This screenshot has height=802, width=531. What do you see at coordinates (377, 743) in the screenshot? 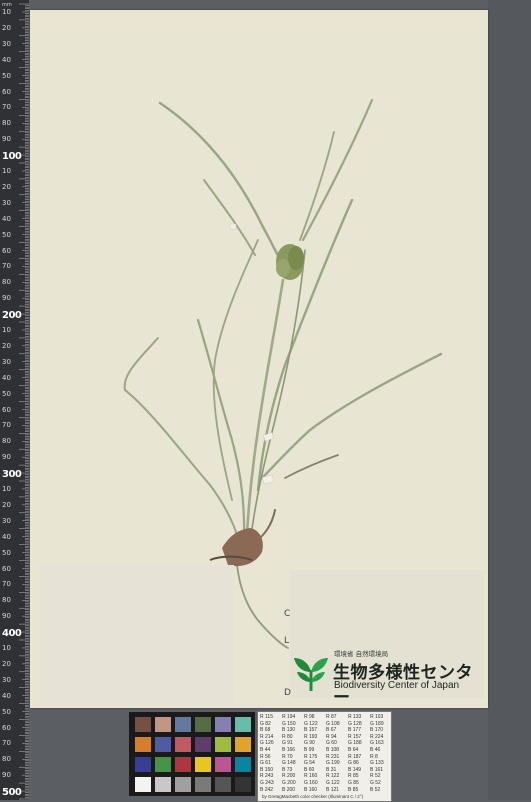
I see `color-table-cell: G 163` at bounding box center [377, 743].